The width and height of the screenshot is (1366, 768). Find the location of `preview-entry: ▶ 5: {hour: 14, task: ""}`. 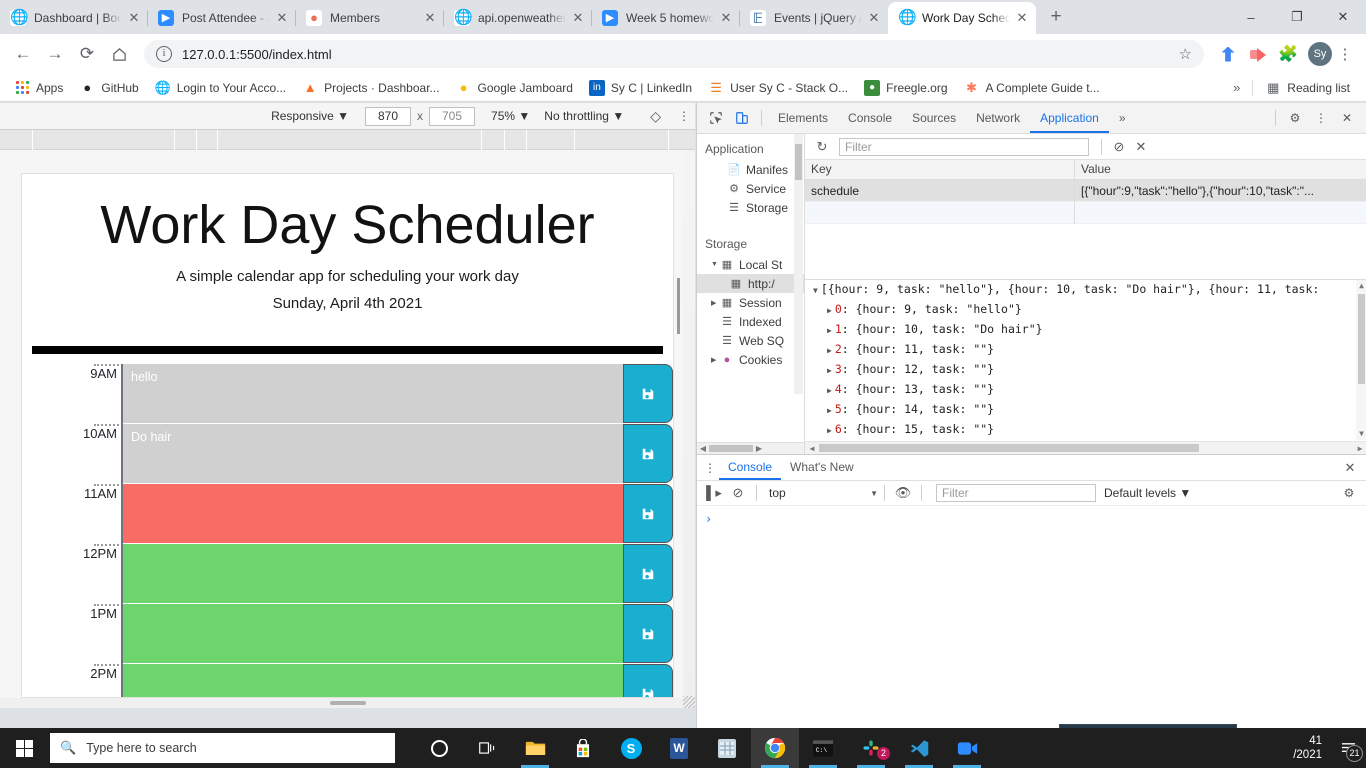

preview-entry: ▶ 5: {hour: 14, task: ""} is located at coordinates (1085, 410).